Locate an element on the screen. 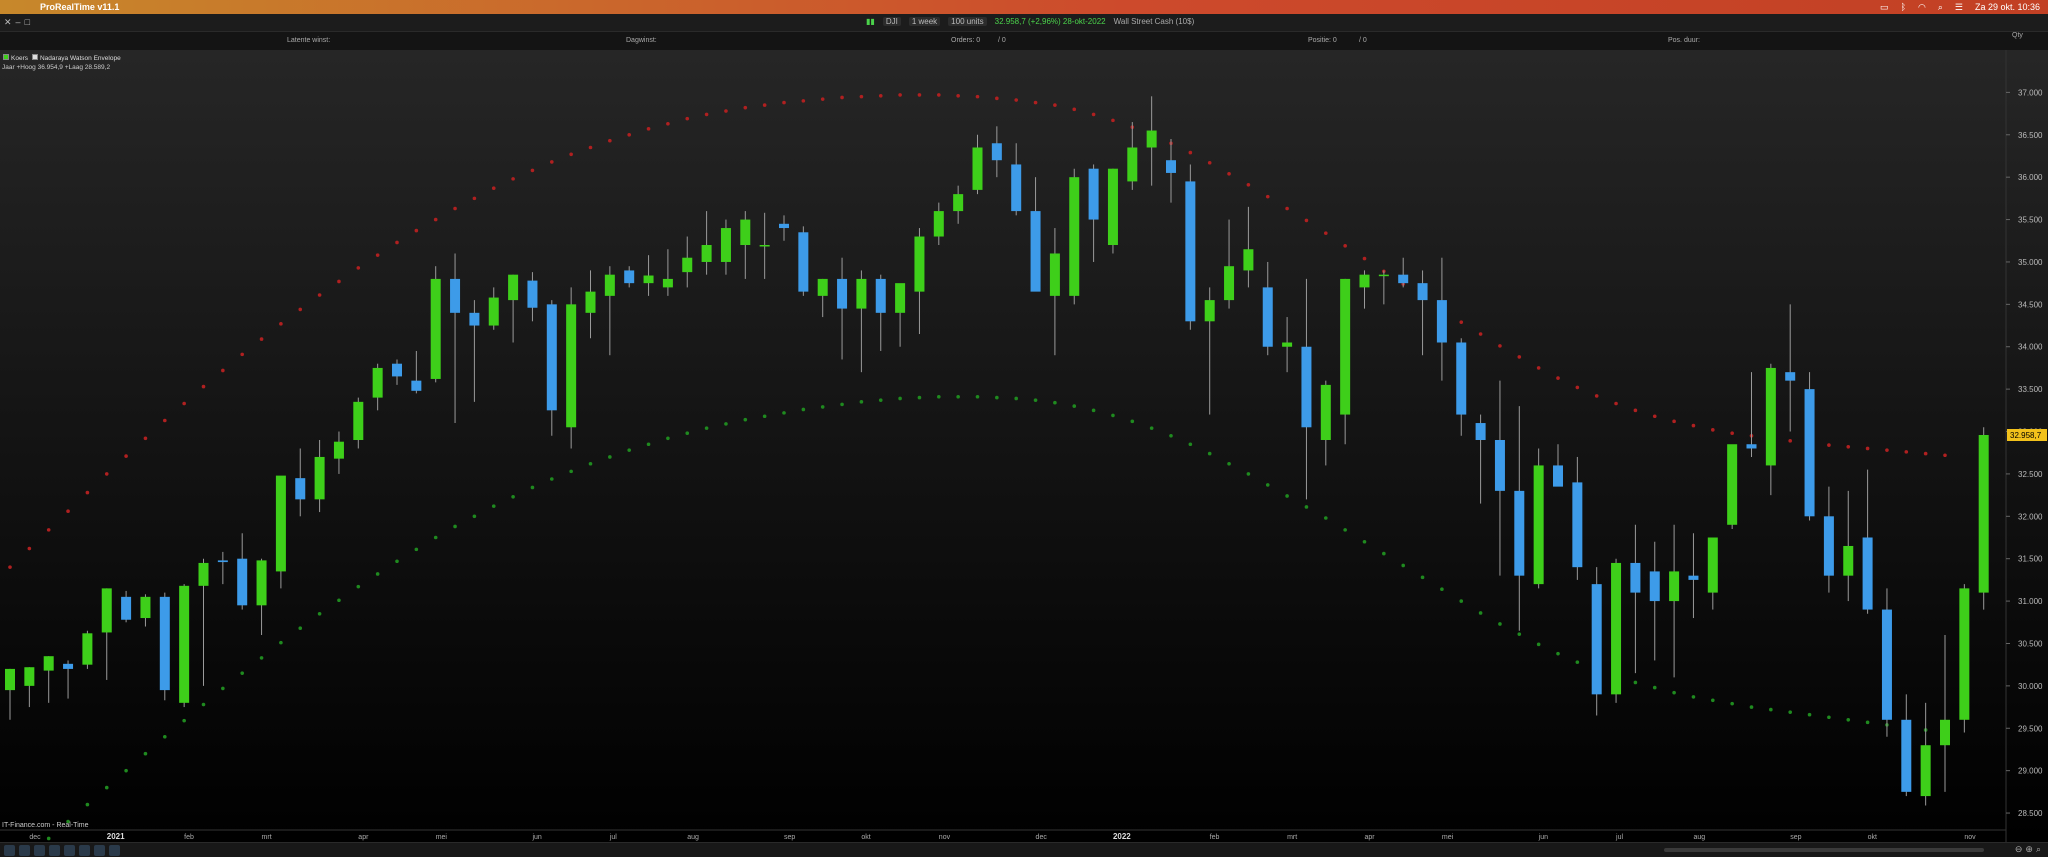 The image size is (2048, 857). control-center-icon: ☰ is located at coordinates (1959, 7).